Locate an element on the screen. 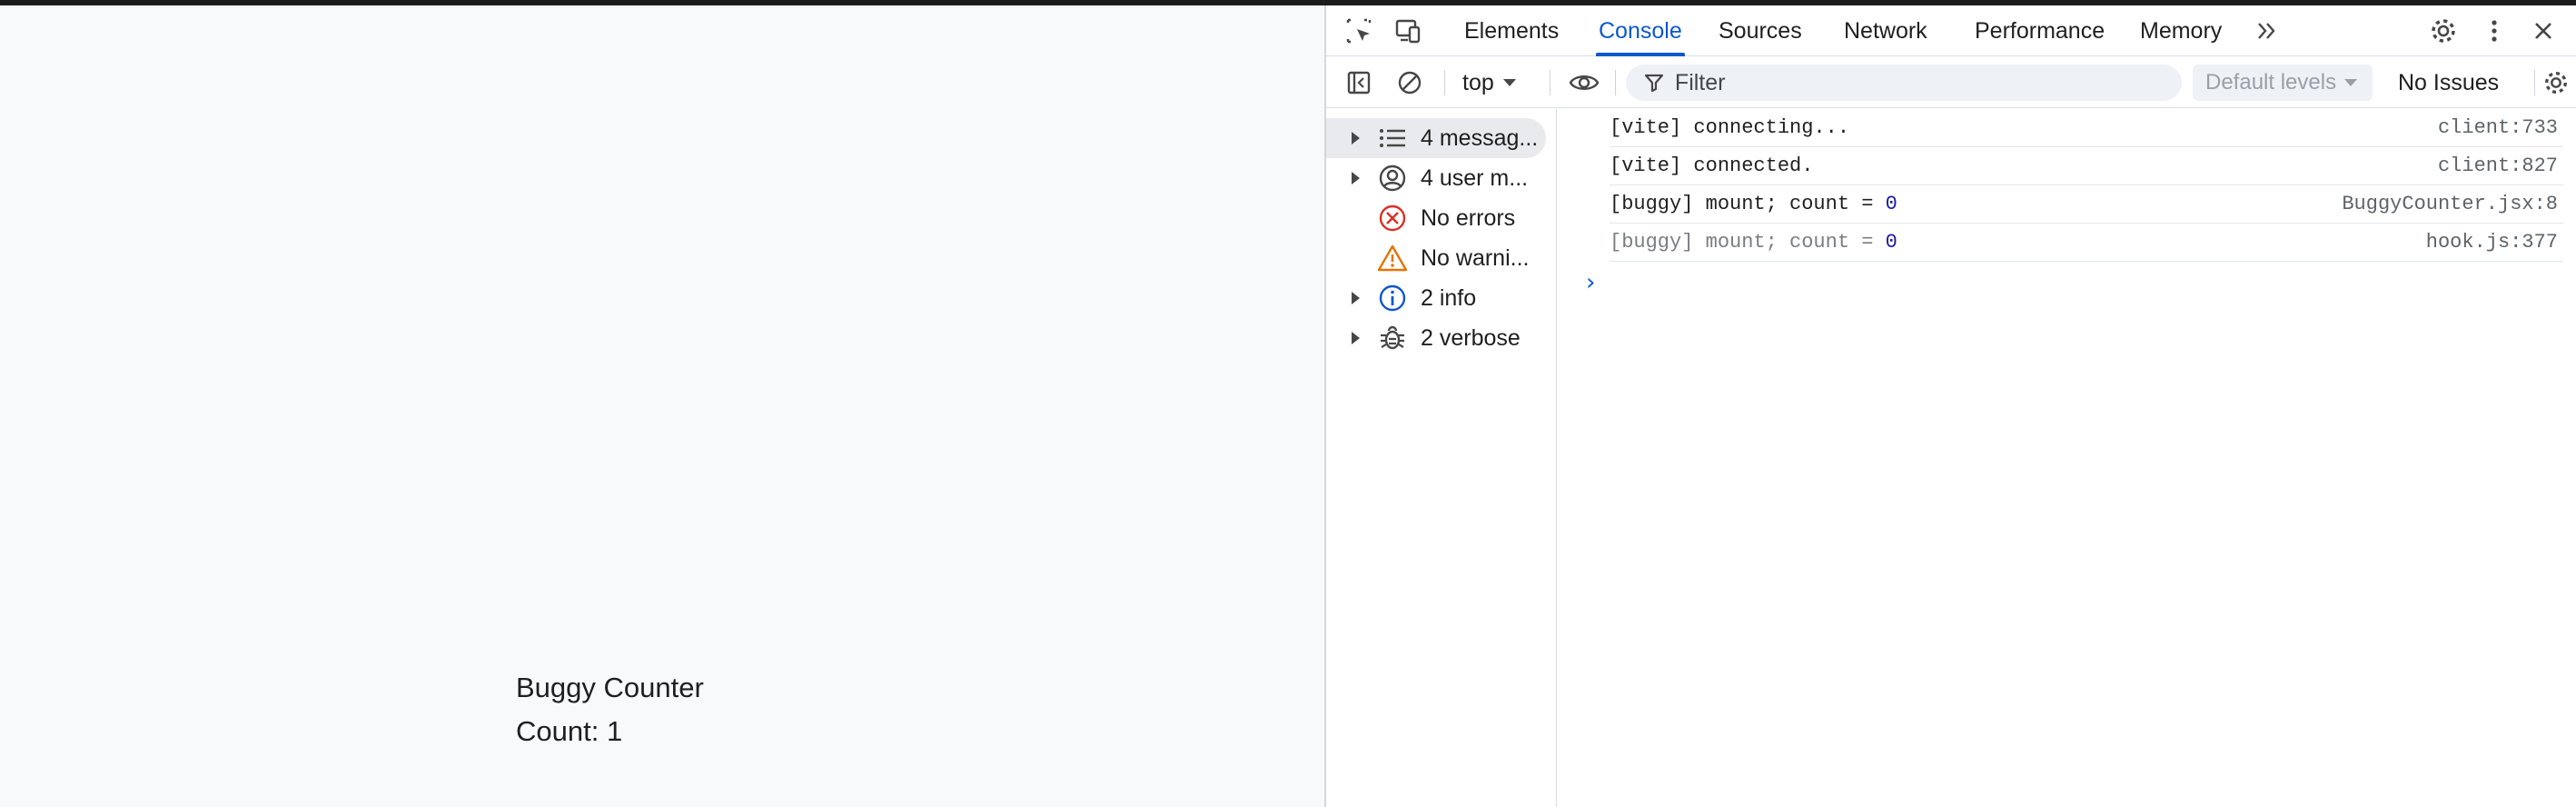  more-tabs-icon is located at coordinates (2267, 31).